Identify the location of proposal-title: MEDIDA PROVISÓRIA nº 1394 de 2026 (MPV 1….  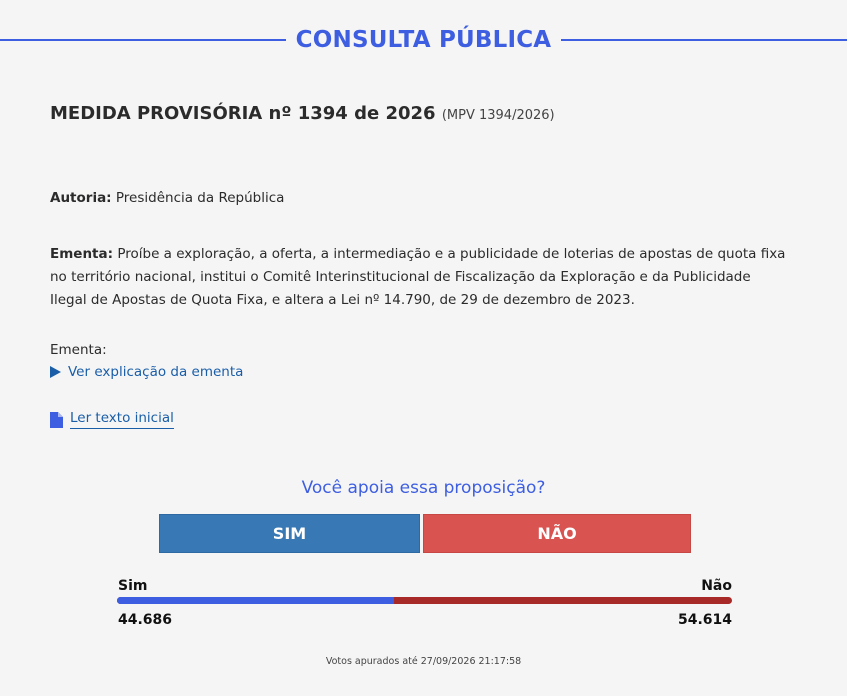
(302, 113).